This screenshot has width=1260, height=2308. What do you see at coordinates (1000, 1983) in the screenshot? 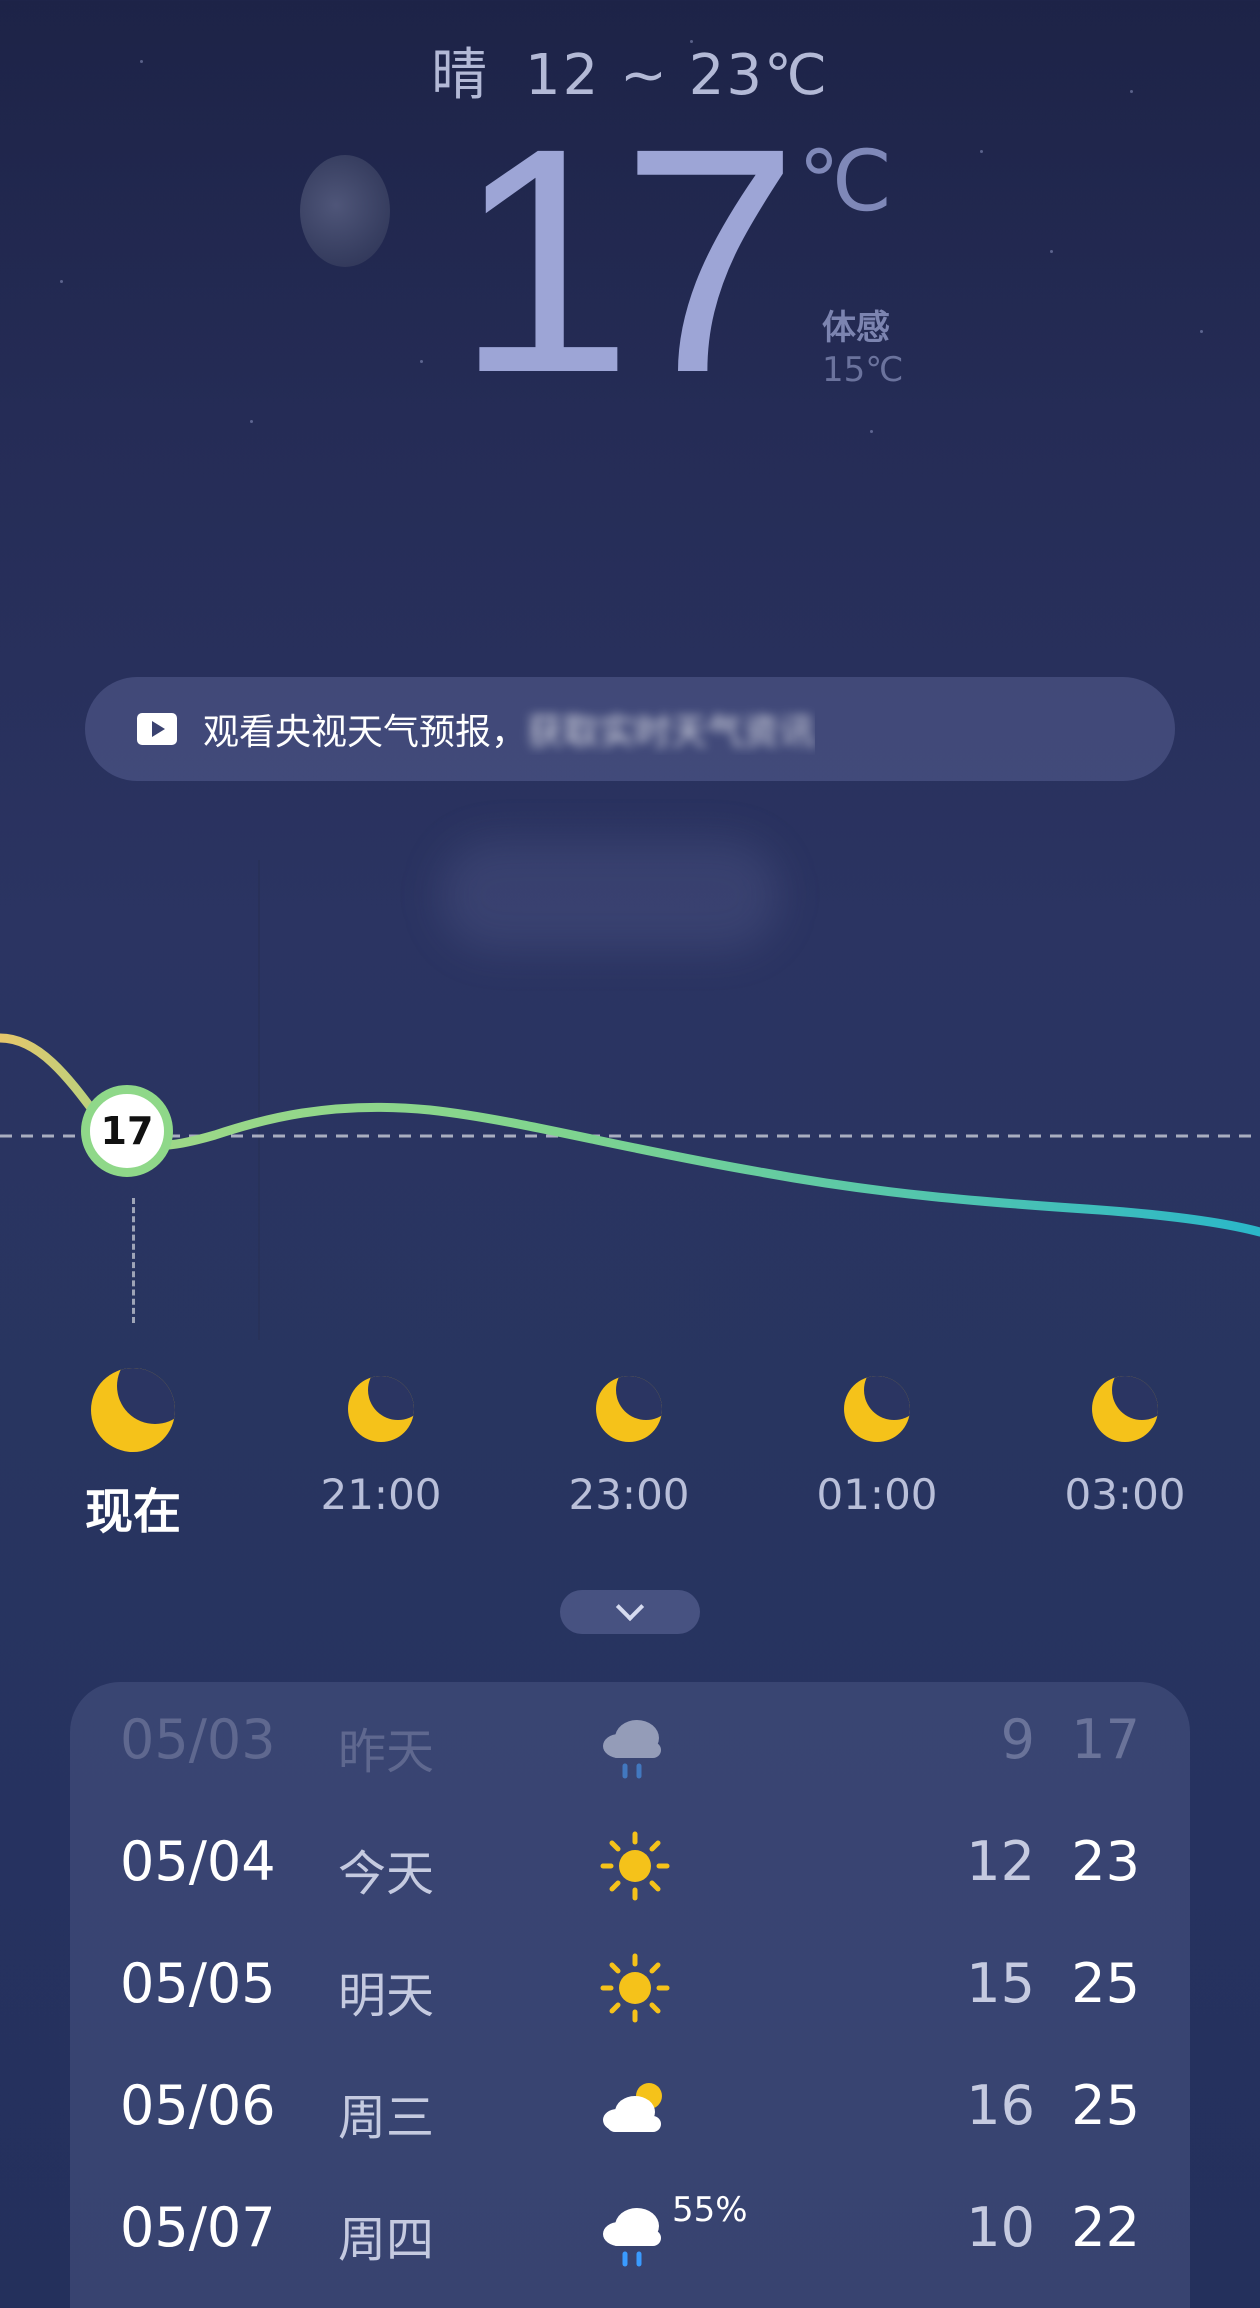
I see `day-low-temp: 15` at bounding box center [1000, 1983].